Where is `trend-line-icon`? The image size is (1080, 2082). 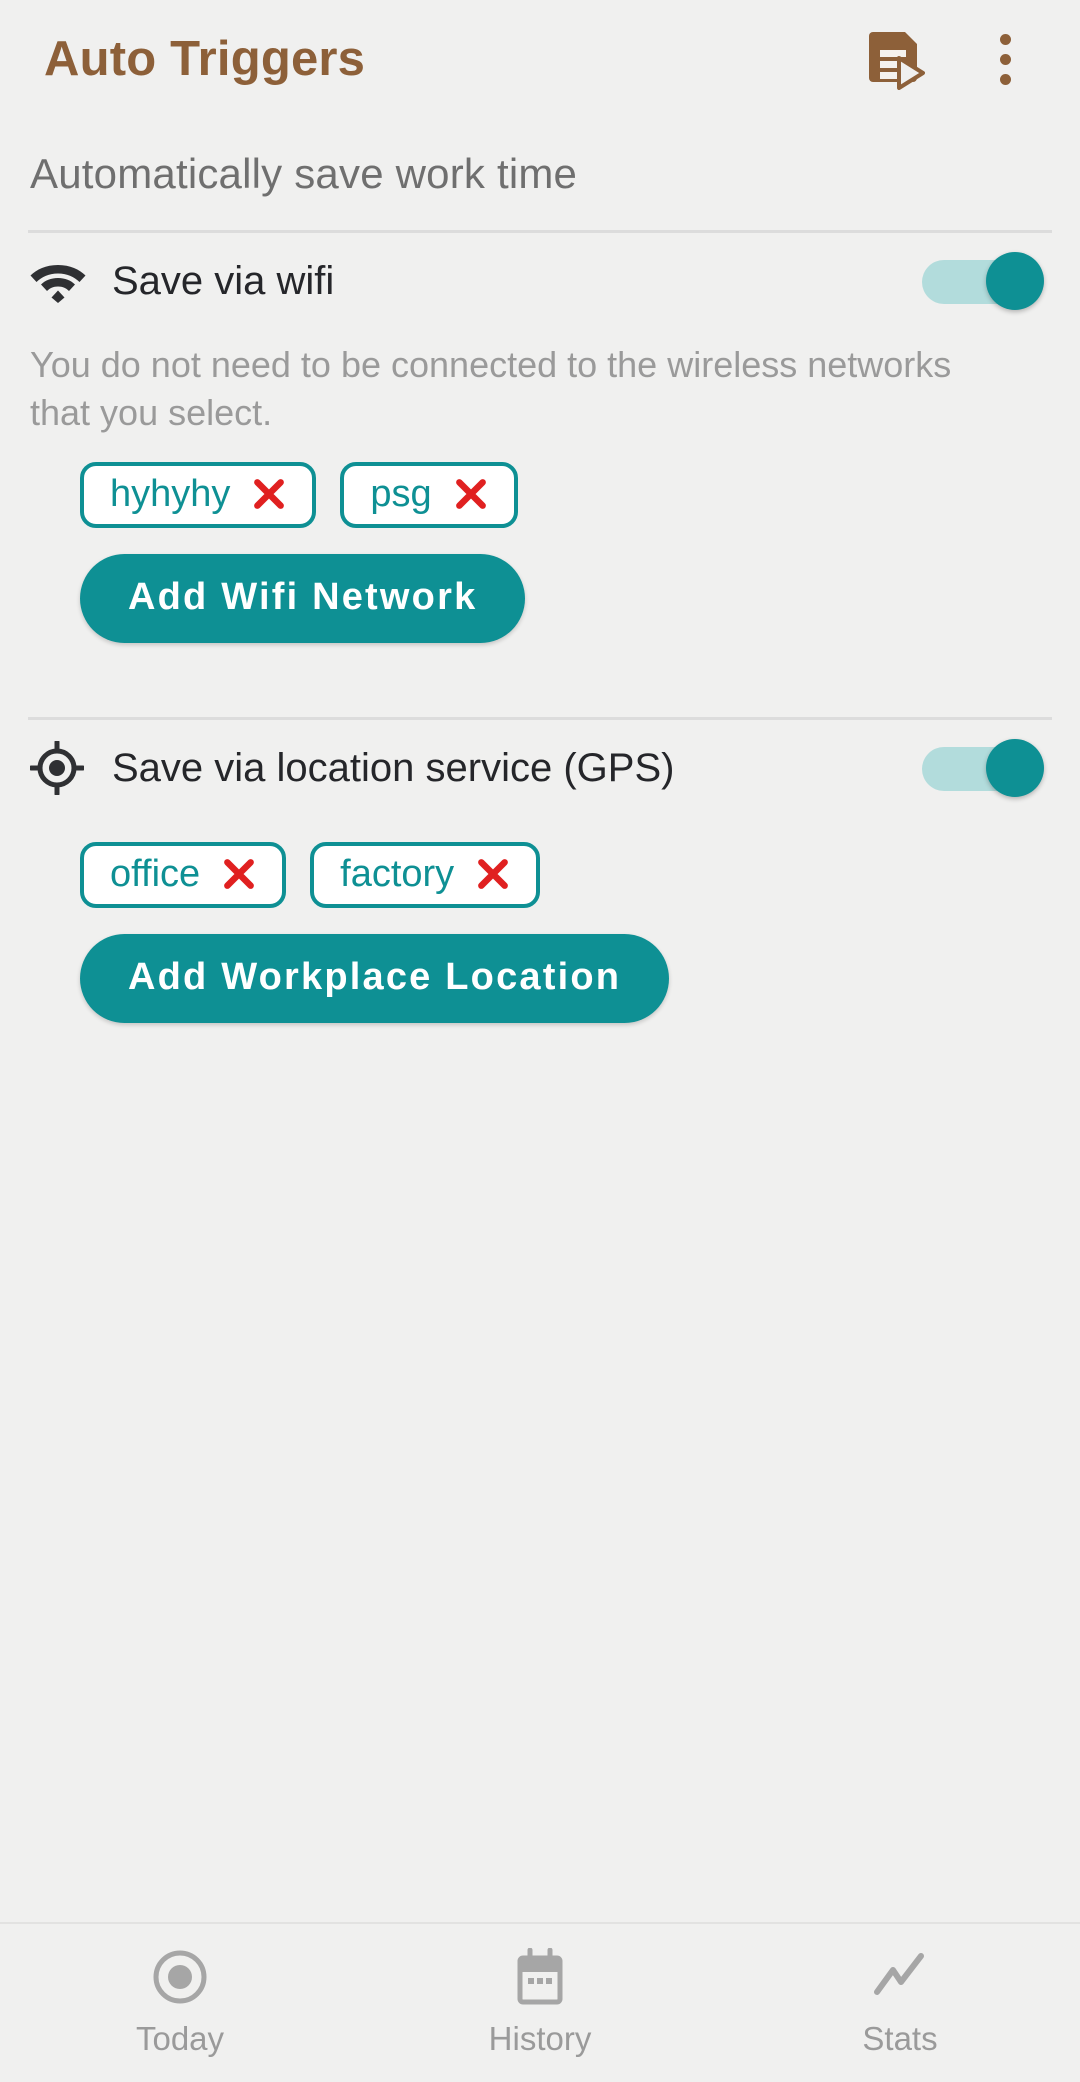 trend-line-icon is located at coordinates (899, 1974).